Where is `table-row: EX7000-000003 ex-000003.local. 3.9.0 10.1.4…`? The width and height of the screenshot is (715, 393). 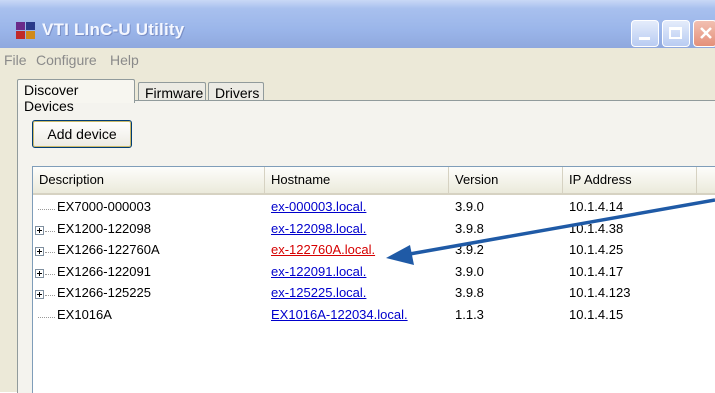 table-row: EX7000-000003 ex-000003.local. 3.9.0 10.1.4… is located at coordinates (374, 209).